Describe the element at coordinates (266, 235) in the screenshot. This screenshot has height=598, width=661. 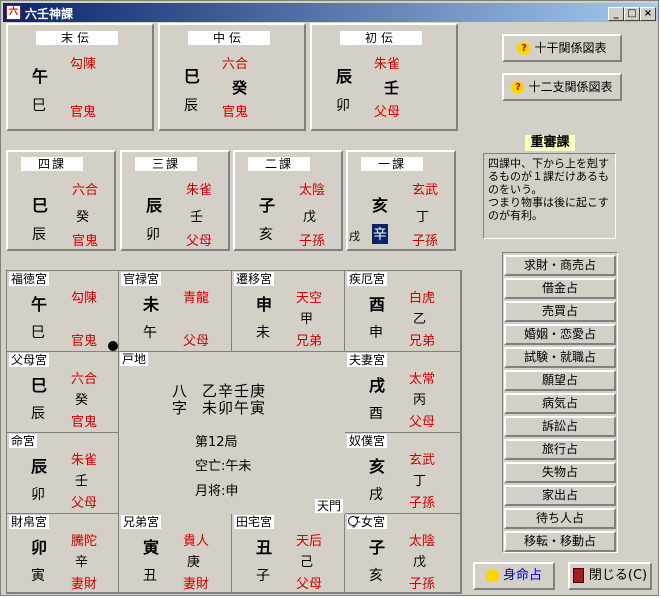
I see `yonka-lower: 亥` at that location.